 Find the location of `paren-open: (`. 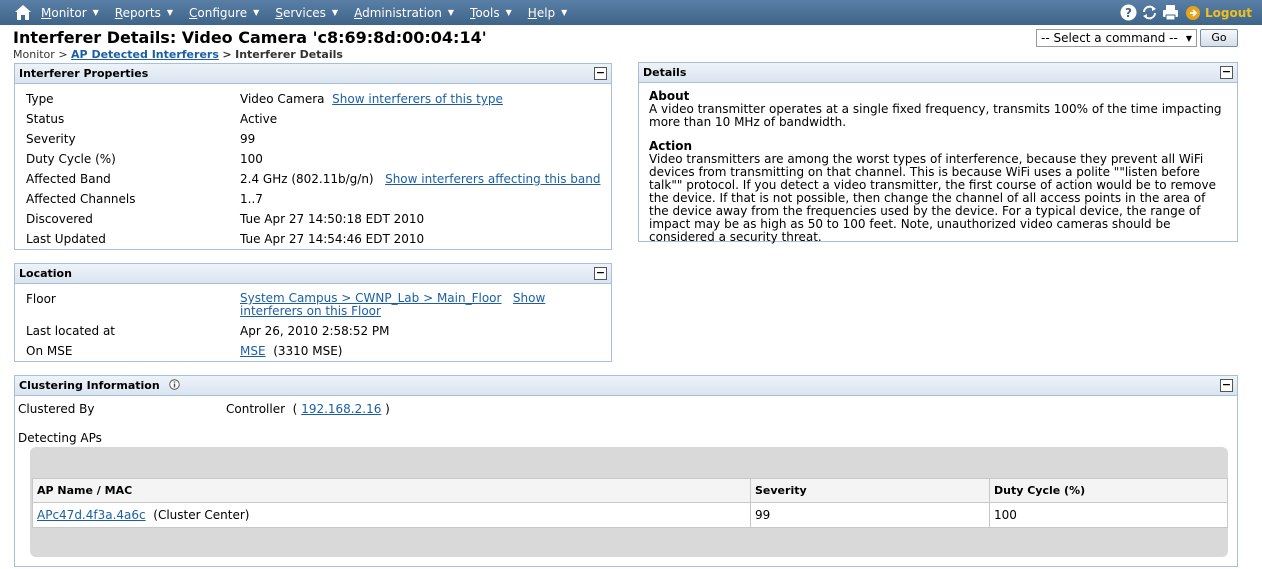

paren-open: ( is located at coordinates (295, 409).